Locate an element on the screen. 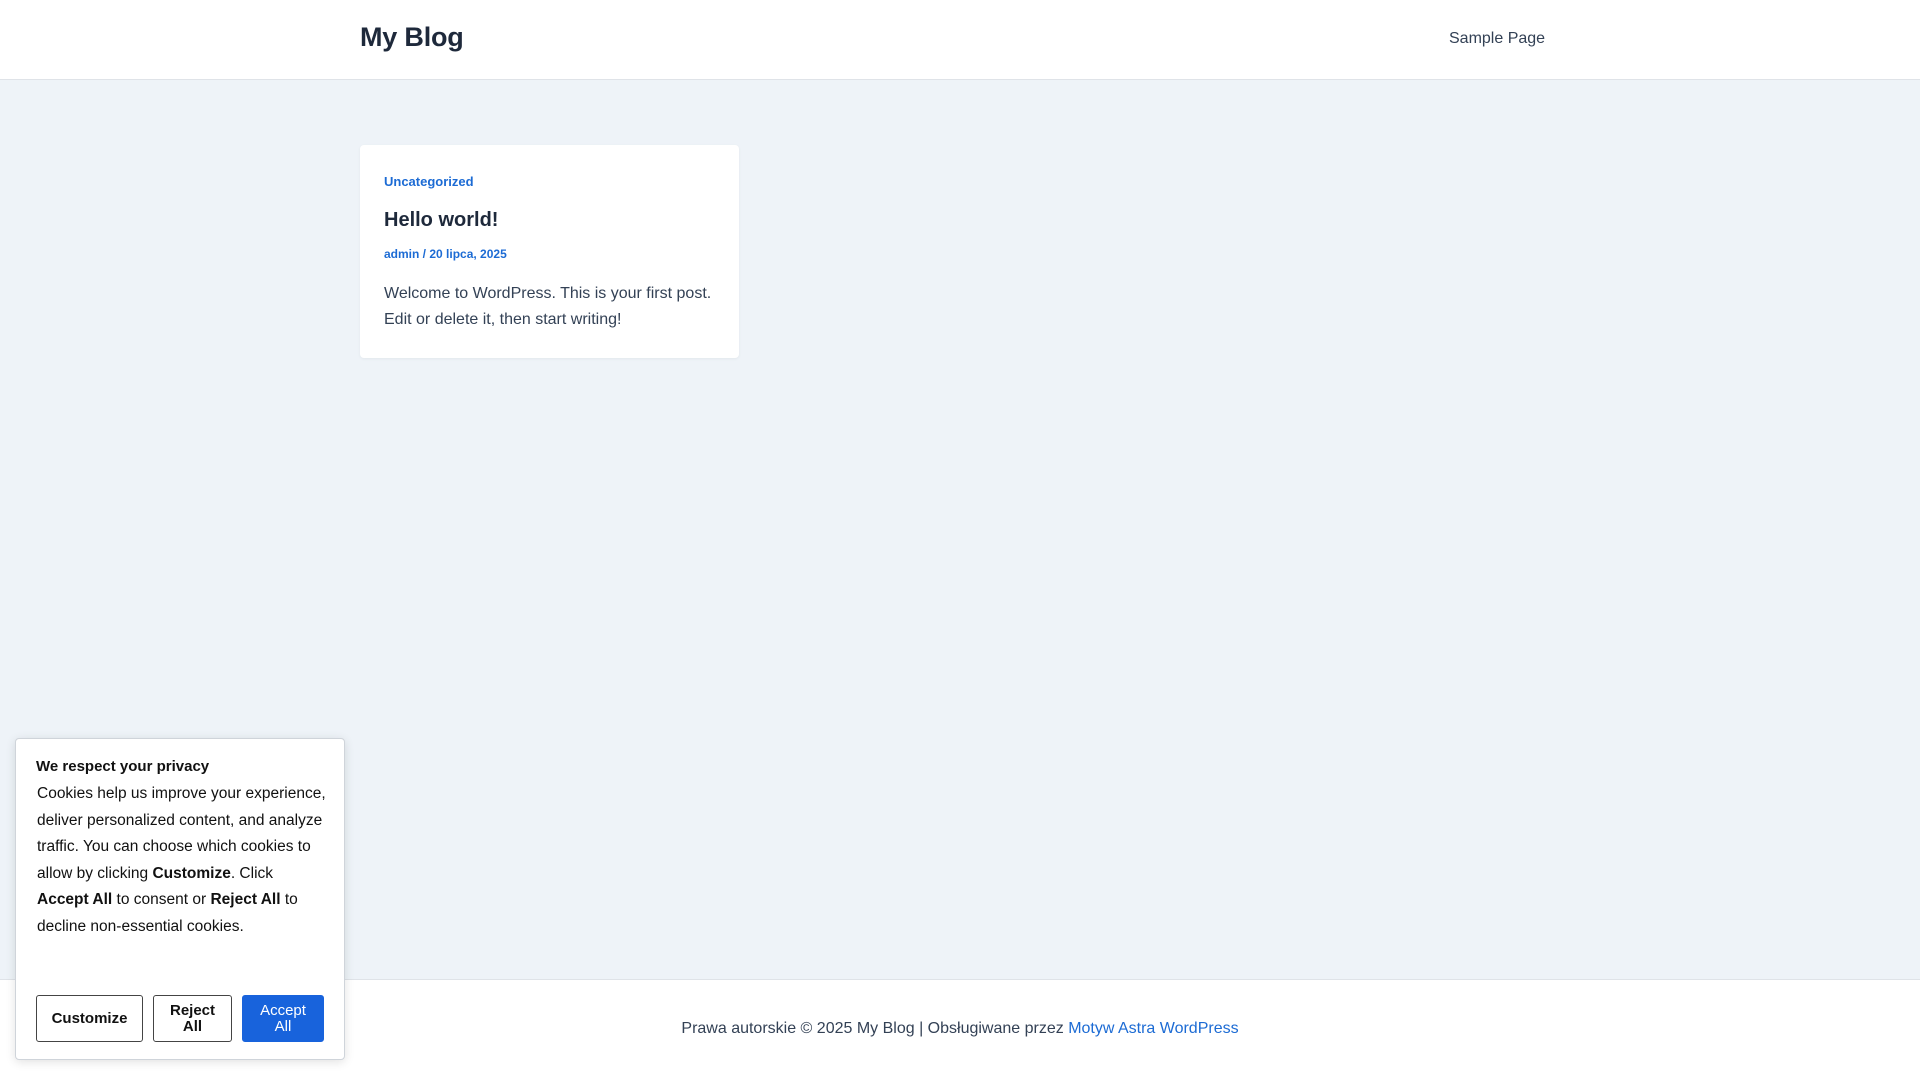  cookie-desc-text-3: to consent or is located at coordinates (161, 899).